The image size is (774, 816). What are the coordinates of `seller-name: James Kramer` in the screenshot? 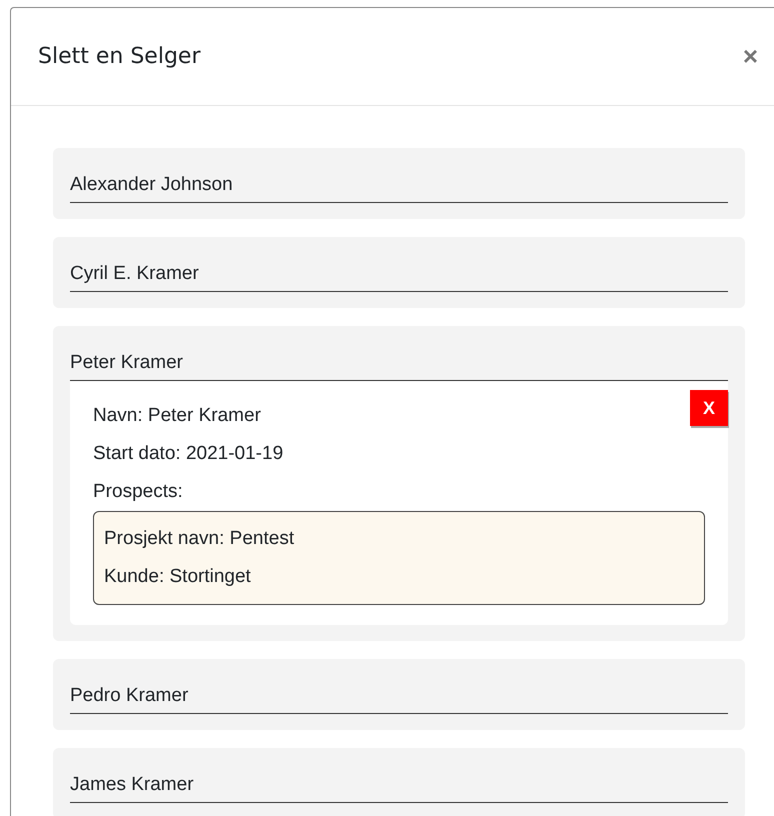 It's located at (399, 786).